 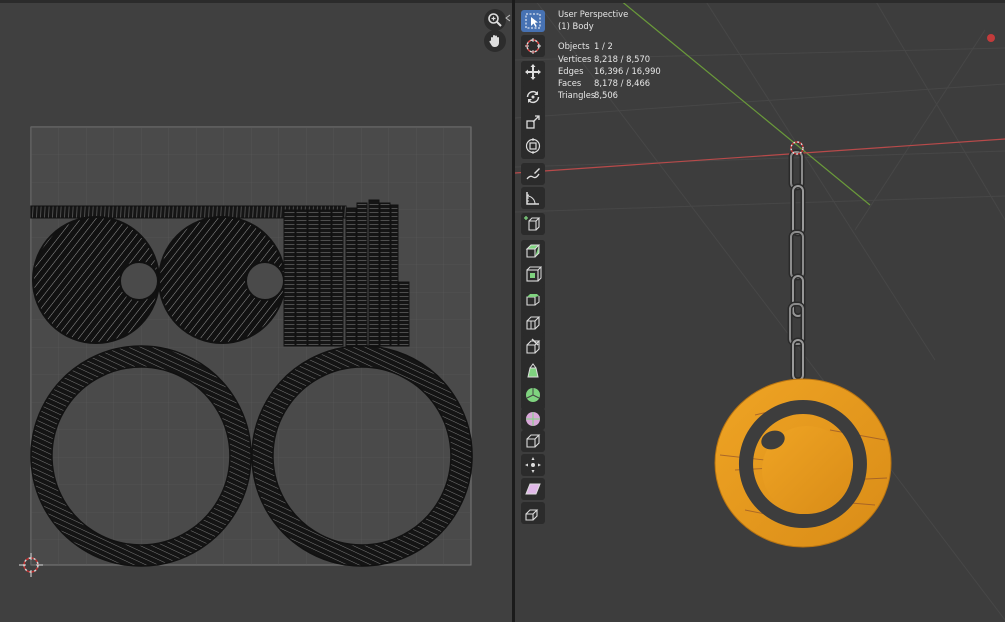 I want to click on stat-value: 8,506, so click(x=606, y=95).